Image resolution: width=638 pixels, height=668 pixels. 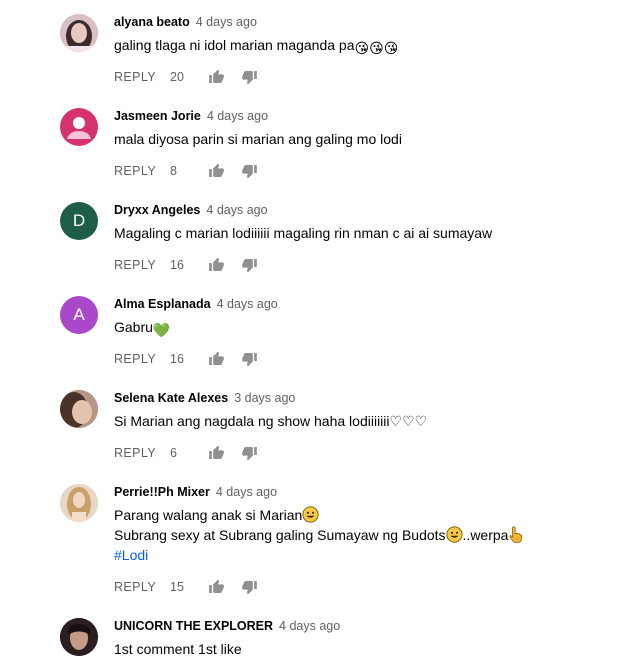 What do you see at coordinates (376, 48) in the screenshot?
I see `emoji: 😘😘😘` at bounding box center [376, 48].